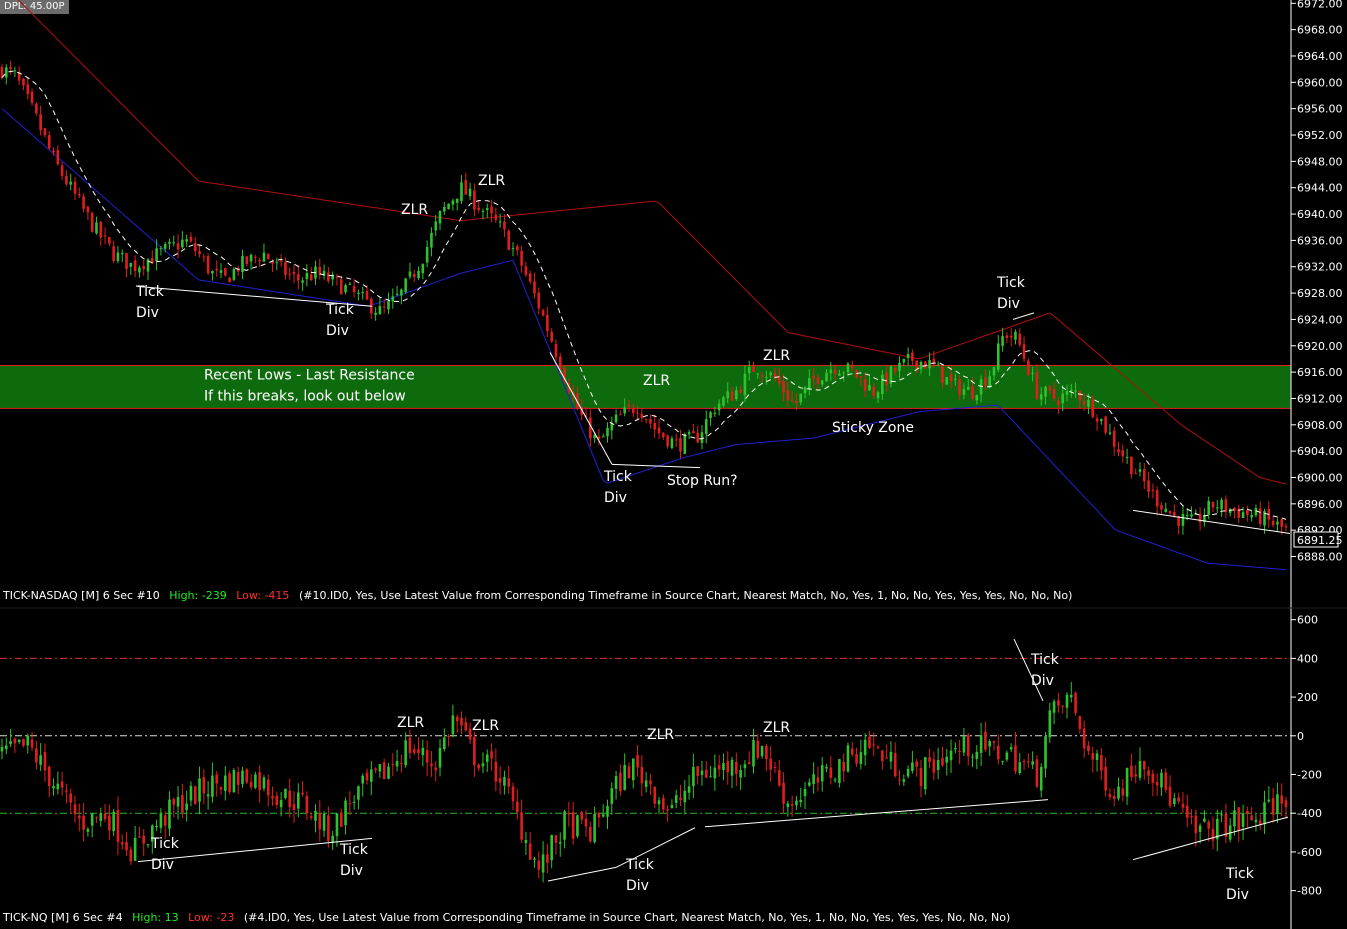  Describe the element at coordinates (1023, 316) in the screenshot. I see `price-trendline` at that location.